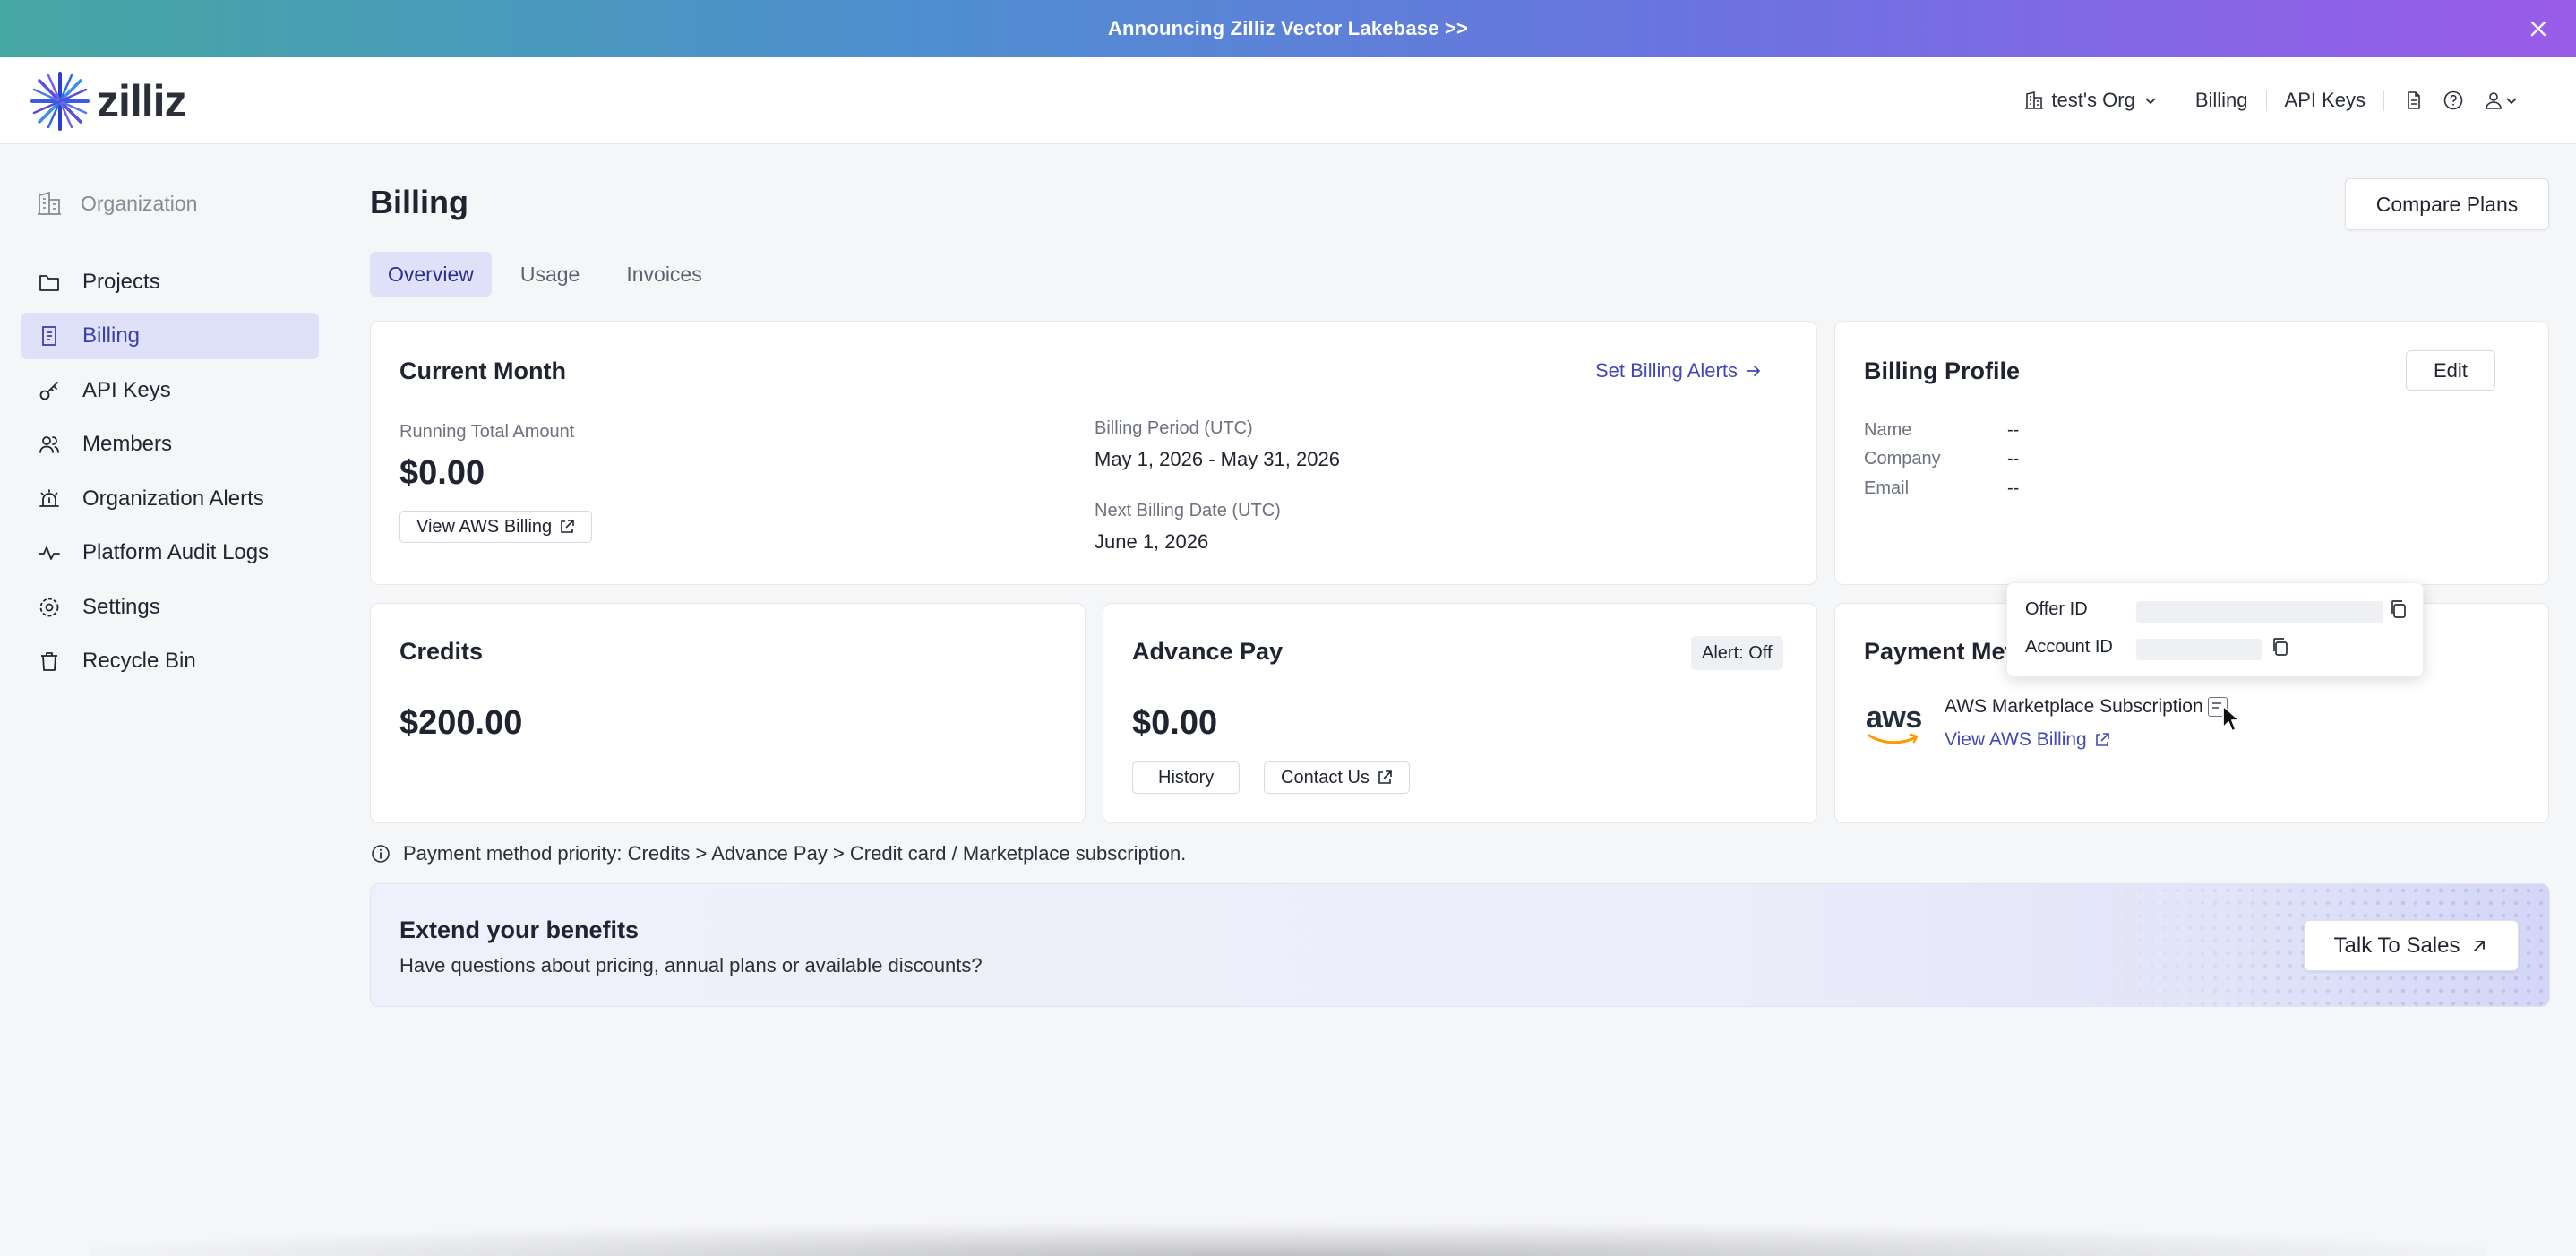 This screenshot has width=2576, height=1256. Describe the element at coordinates (1174, 428) in the screenshot. I see `billing-period-label: Billing Period (UTC)` at that location.